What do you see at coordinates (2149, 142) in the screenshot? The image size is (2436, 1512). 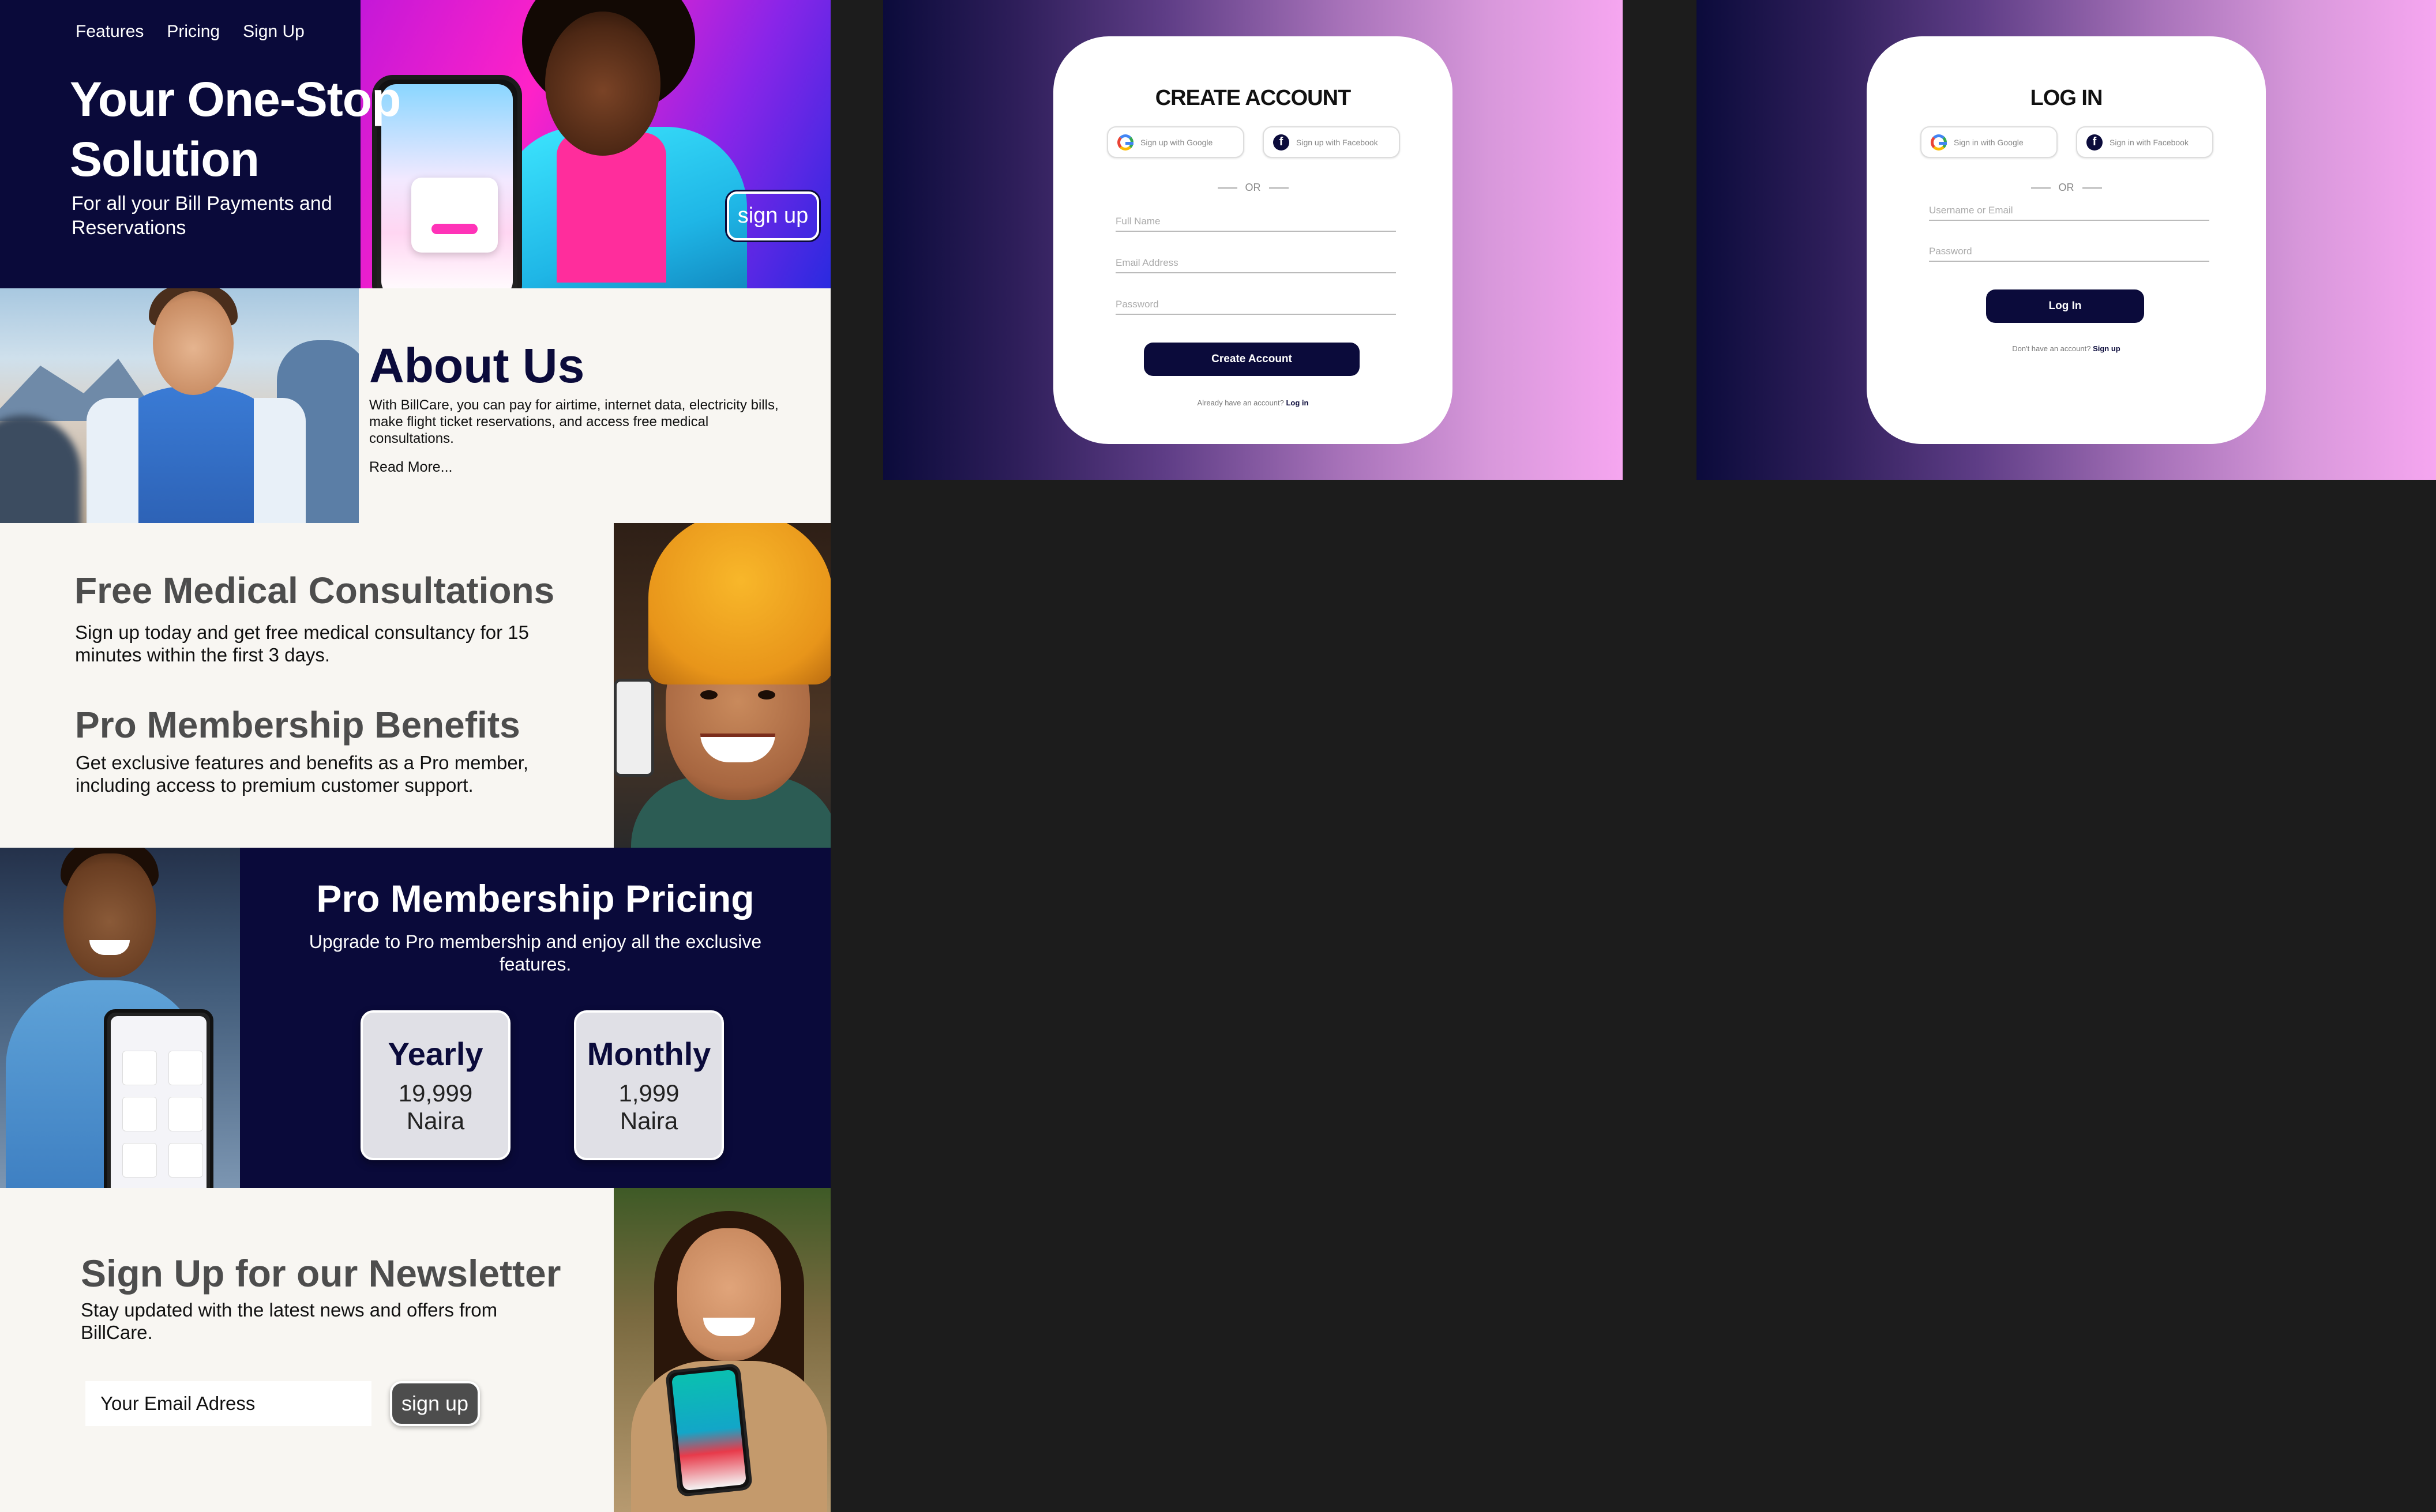 I see `facebook-sign-in-label: Sign in with Facebook` at bounding box center [2149, 142].